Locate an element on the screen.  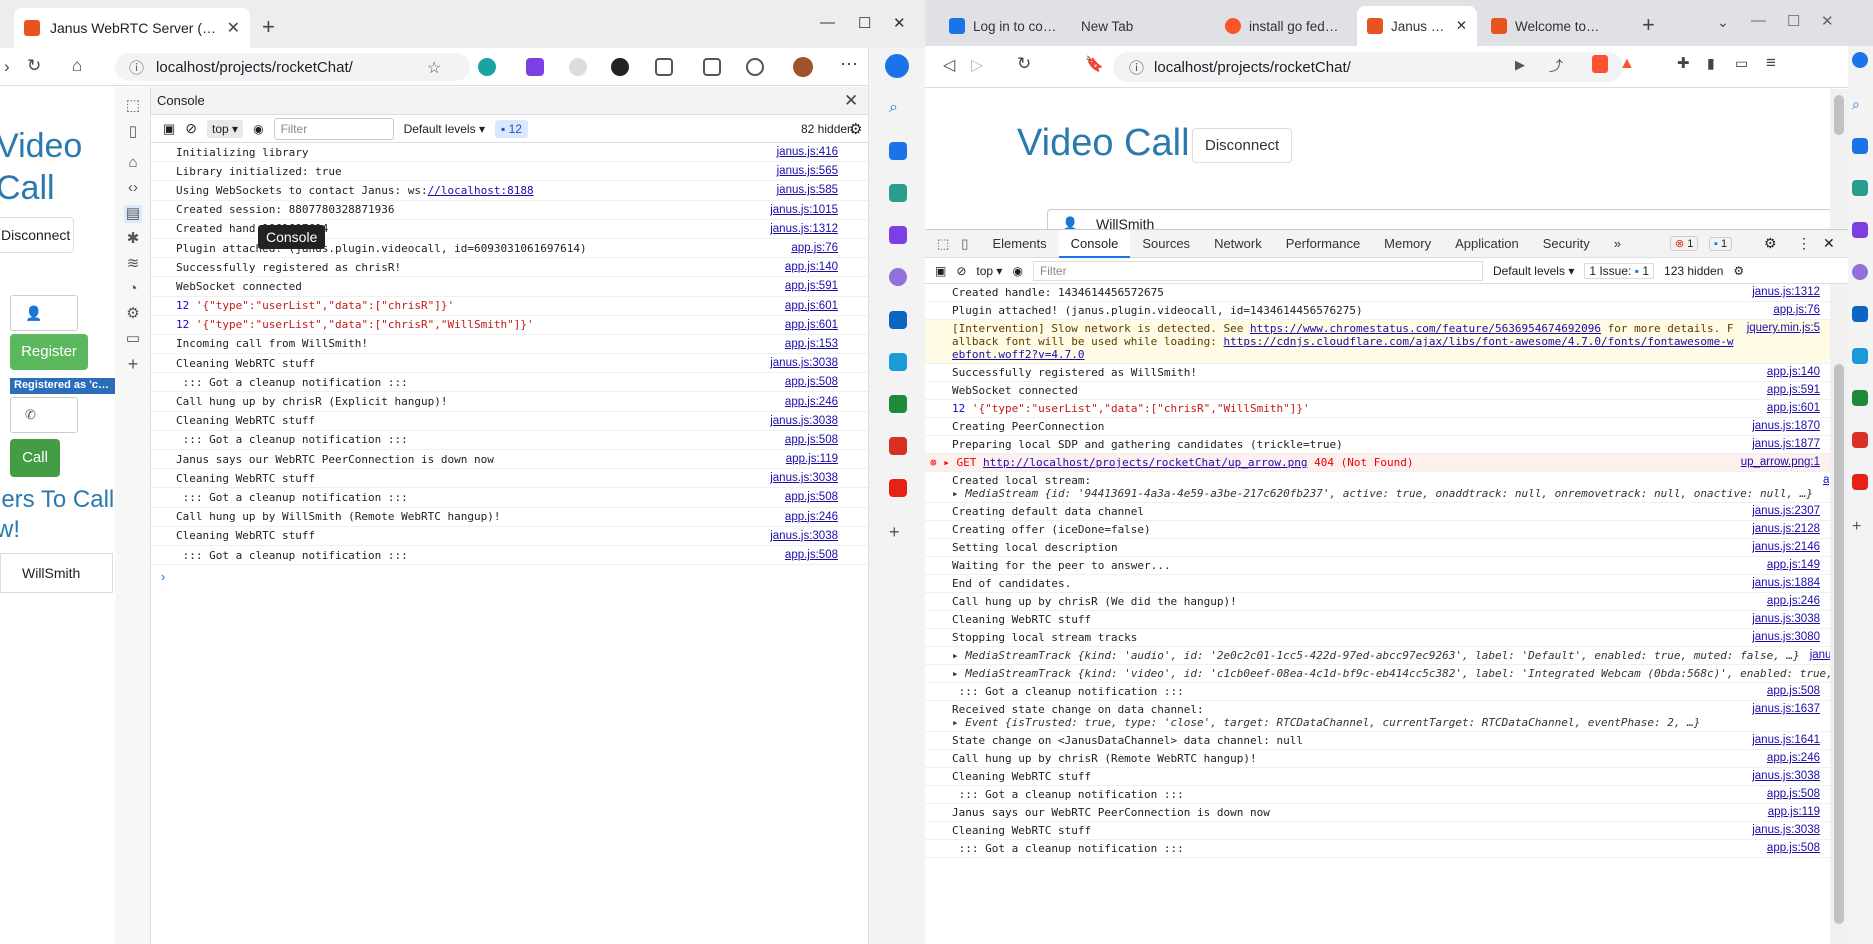
tab-xampp: Welcome to XAMP is located at coordinates (1546, 26).